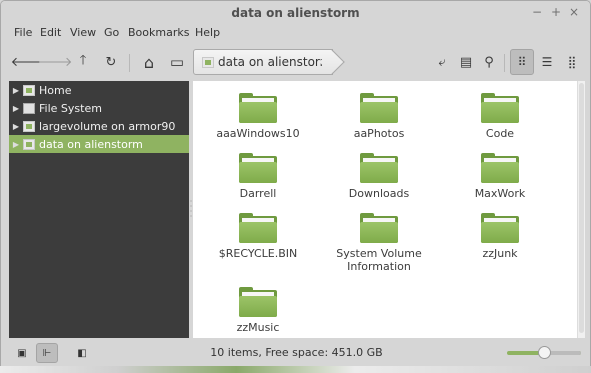 The image size is (591, 373). I want to click on path-bar-current: data on alienstorm, so click(269, 62).